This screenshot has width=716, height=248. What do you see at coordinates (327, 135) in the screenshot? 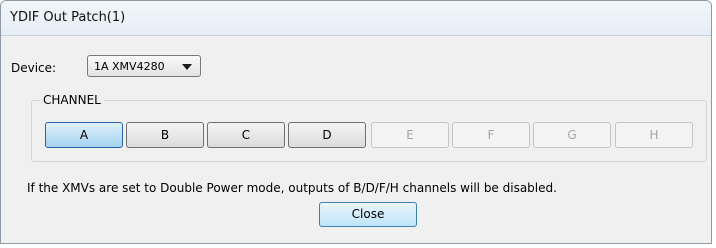
I see `channel-d-button: D` at bounding box center [327, 135].